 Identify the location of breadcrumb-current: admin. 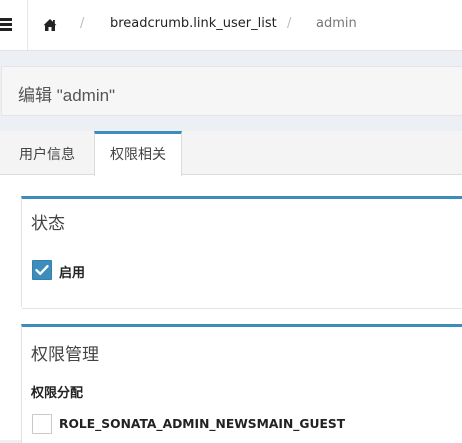
(336, 23).